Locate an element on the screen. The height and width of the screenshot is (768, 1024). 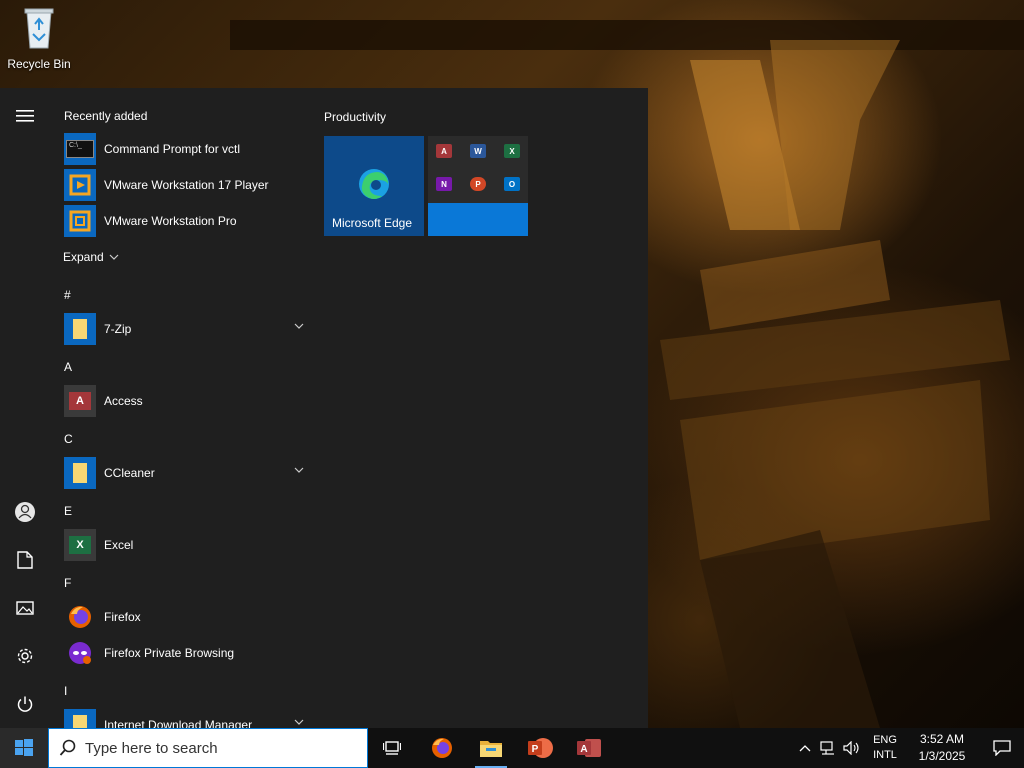
system-tray: ENG INTL 3:52 AM 1/3/2025 is located at coordinates (909, 748).